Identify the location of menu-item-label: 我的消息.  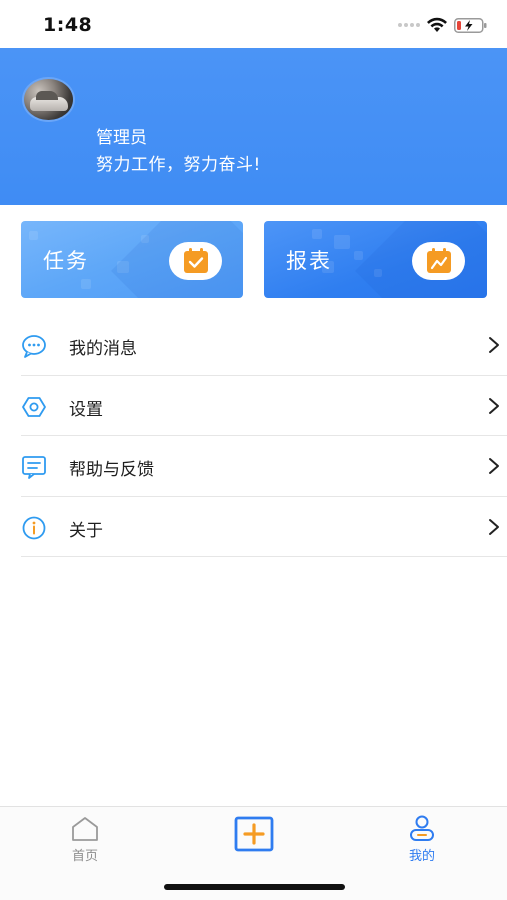
(103, 349).